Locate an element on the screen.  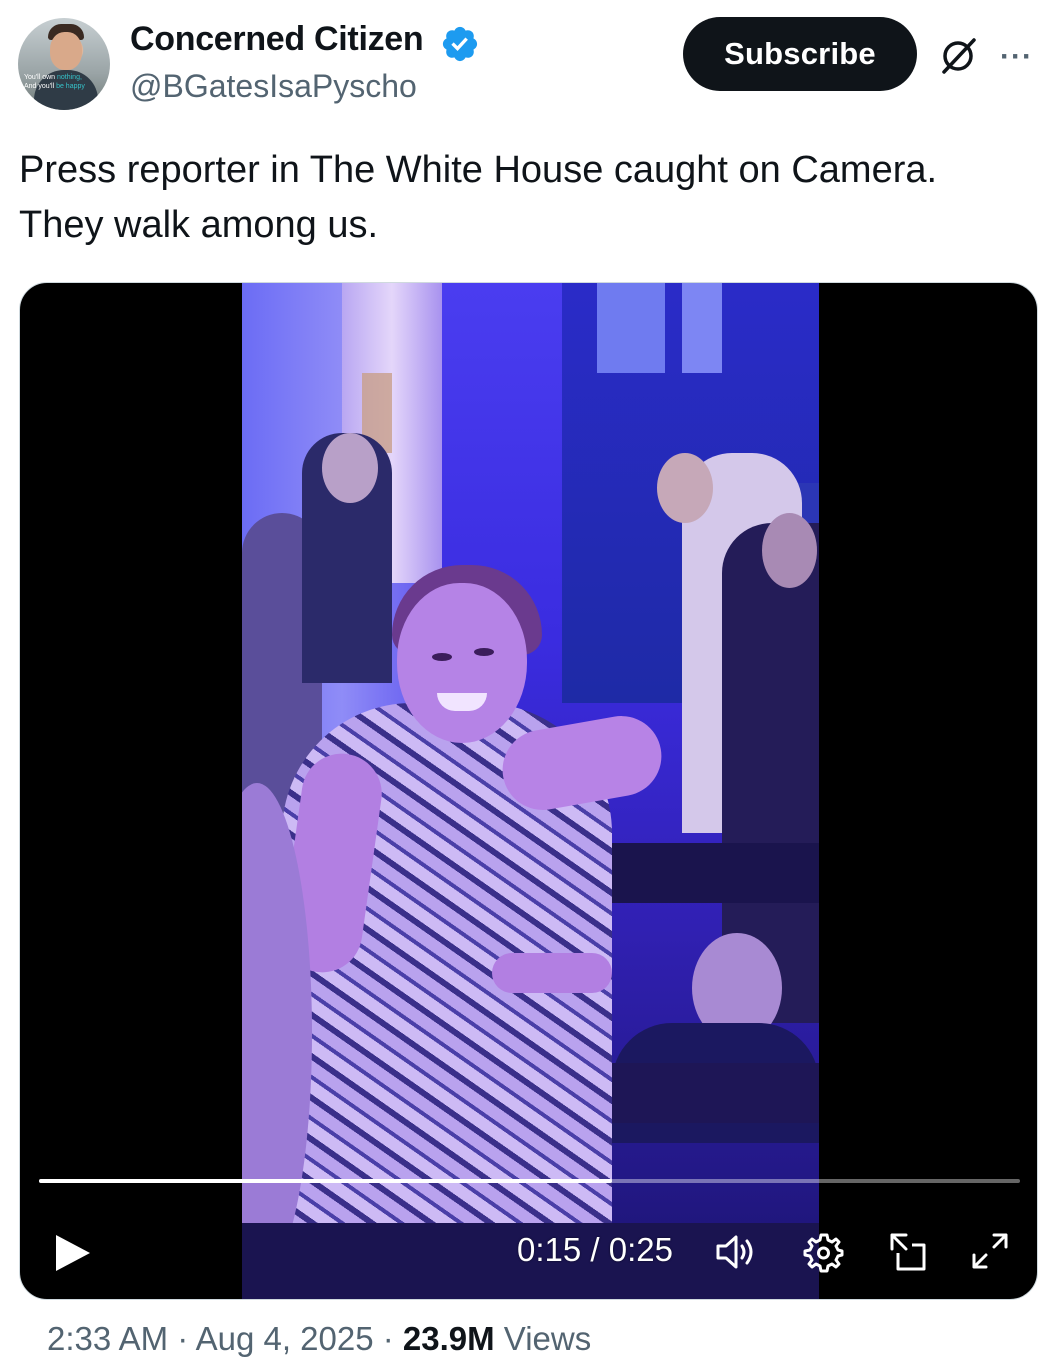
settings-icon is located at coordinates (823, 1252).